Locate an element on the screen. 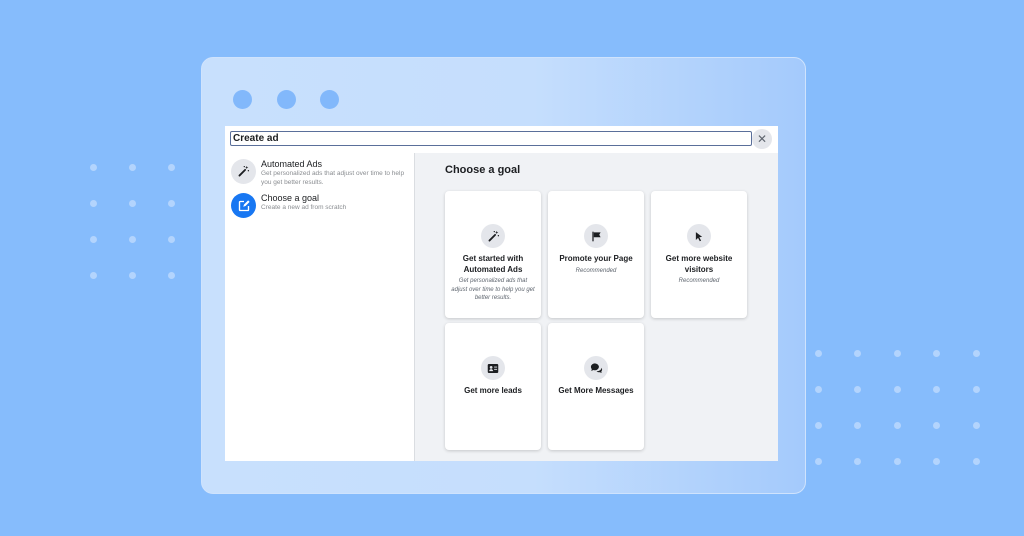 The image size is (1024, 536). edit-icon is located at coordinates (243, 205).